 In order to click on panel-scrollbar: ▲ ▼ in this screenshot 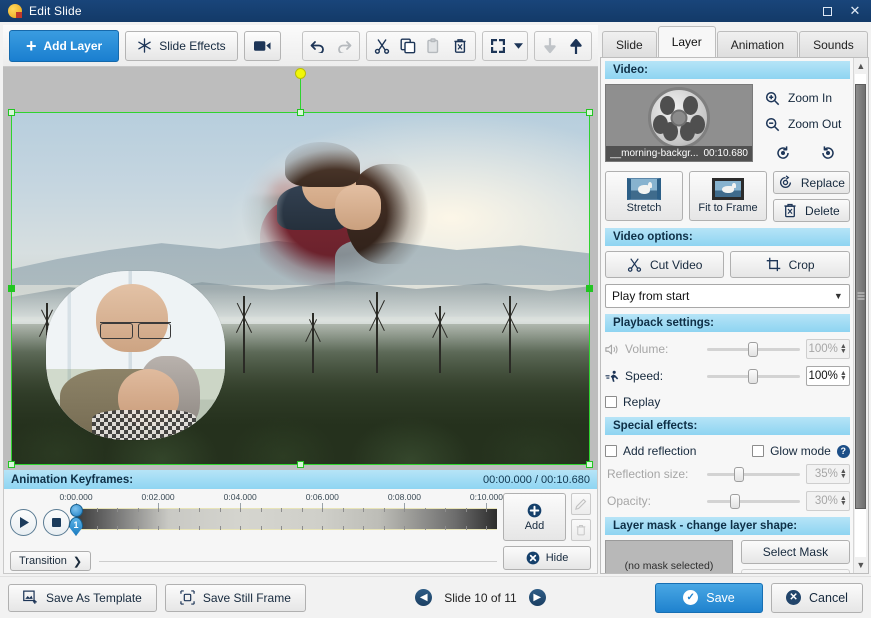, I will do `click(860, 315)`.